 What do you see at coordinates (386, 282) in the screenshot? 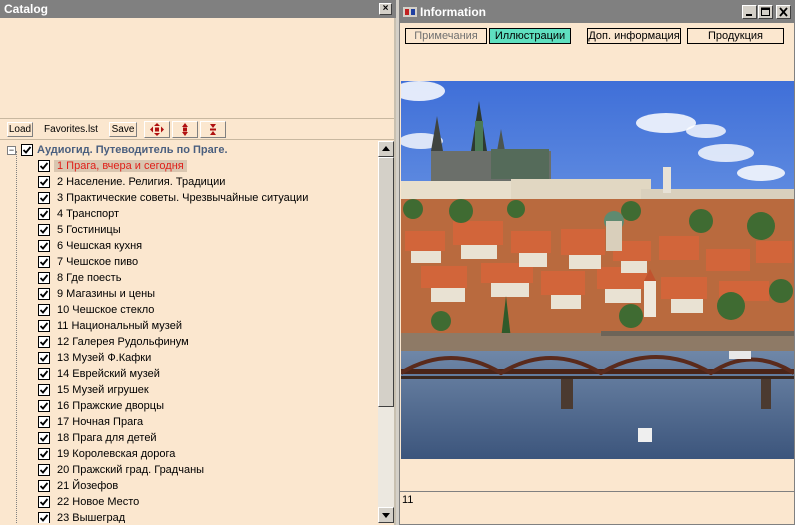
I see `scrollbar-thumb` at bounding box center [386, 282].